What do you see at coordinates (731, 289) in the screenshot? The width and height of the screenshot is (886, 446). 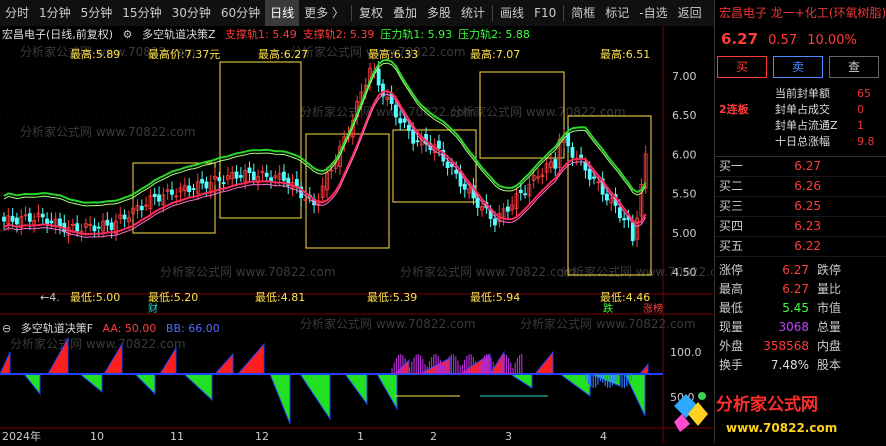 I see `stat-label: 最高` at bounding box center [731, 289].